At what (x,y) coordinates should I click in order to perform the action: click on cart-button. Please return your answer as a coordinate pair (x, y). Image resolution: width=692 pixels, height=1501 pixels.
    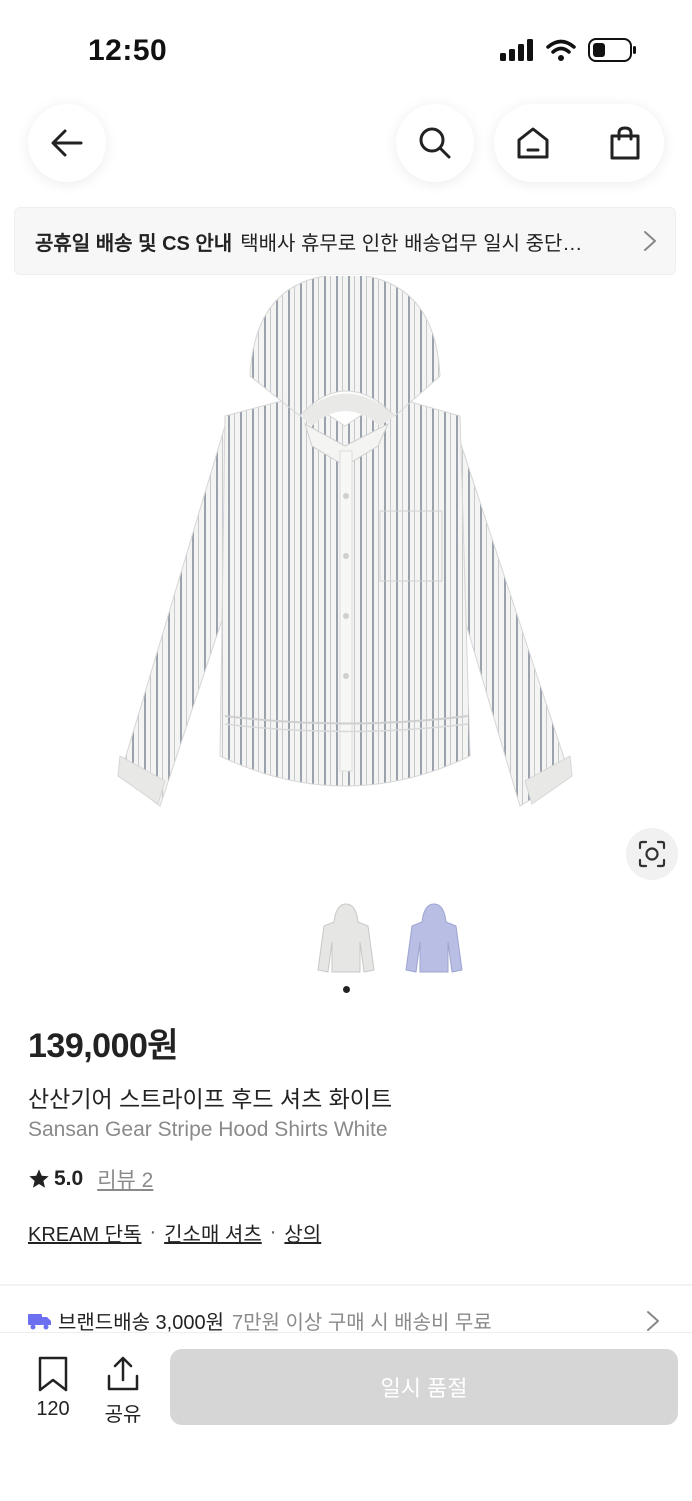
    Looking at the image, I should click on (625, 143).